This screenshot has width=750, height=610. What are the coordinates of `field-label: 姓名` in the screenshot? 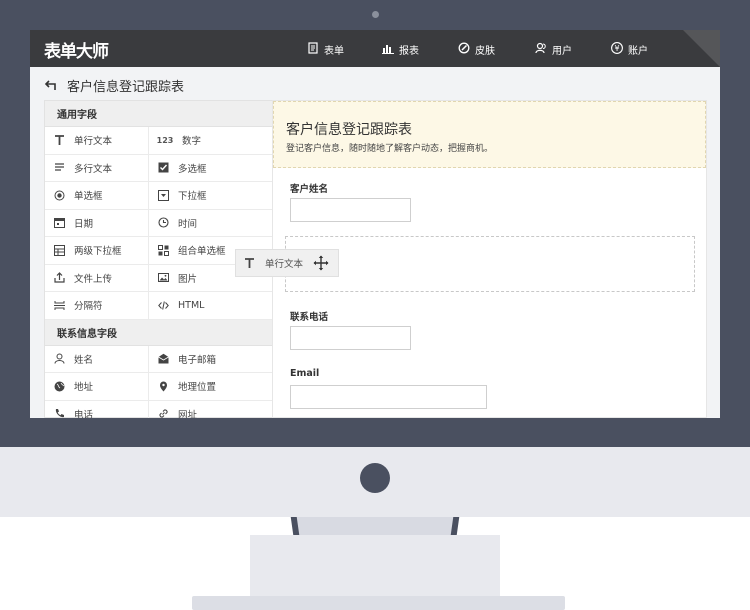 It's located at (84, 360).